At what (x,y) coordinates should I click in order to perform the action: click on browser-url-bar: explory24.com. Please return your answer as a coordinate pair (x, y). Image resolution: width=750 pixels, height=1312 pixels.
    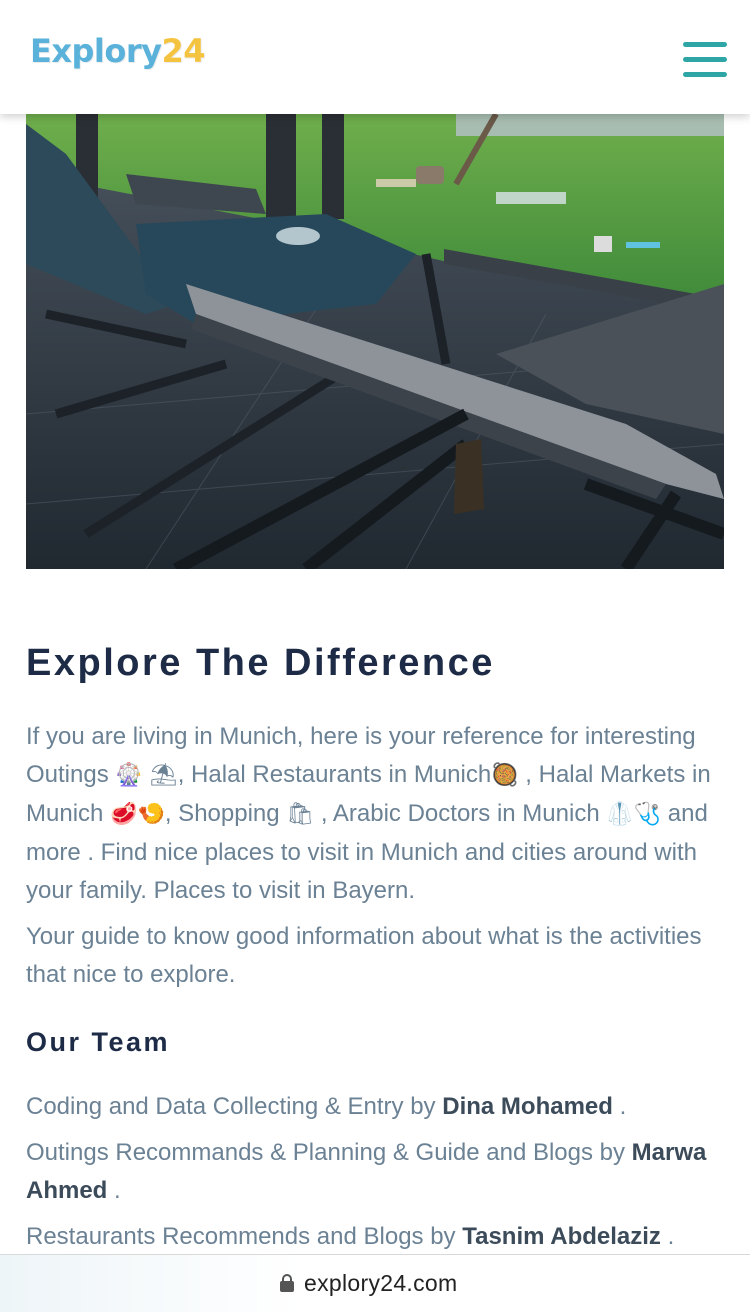
    Looking at the image, I should click on (375, 1283).